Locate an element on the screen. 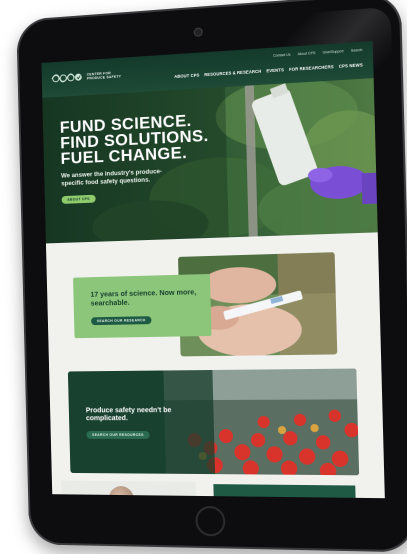  site-logo: CENTER FOR PRODUCE SAFETY is located at coordinates (86, 77).